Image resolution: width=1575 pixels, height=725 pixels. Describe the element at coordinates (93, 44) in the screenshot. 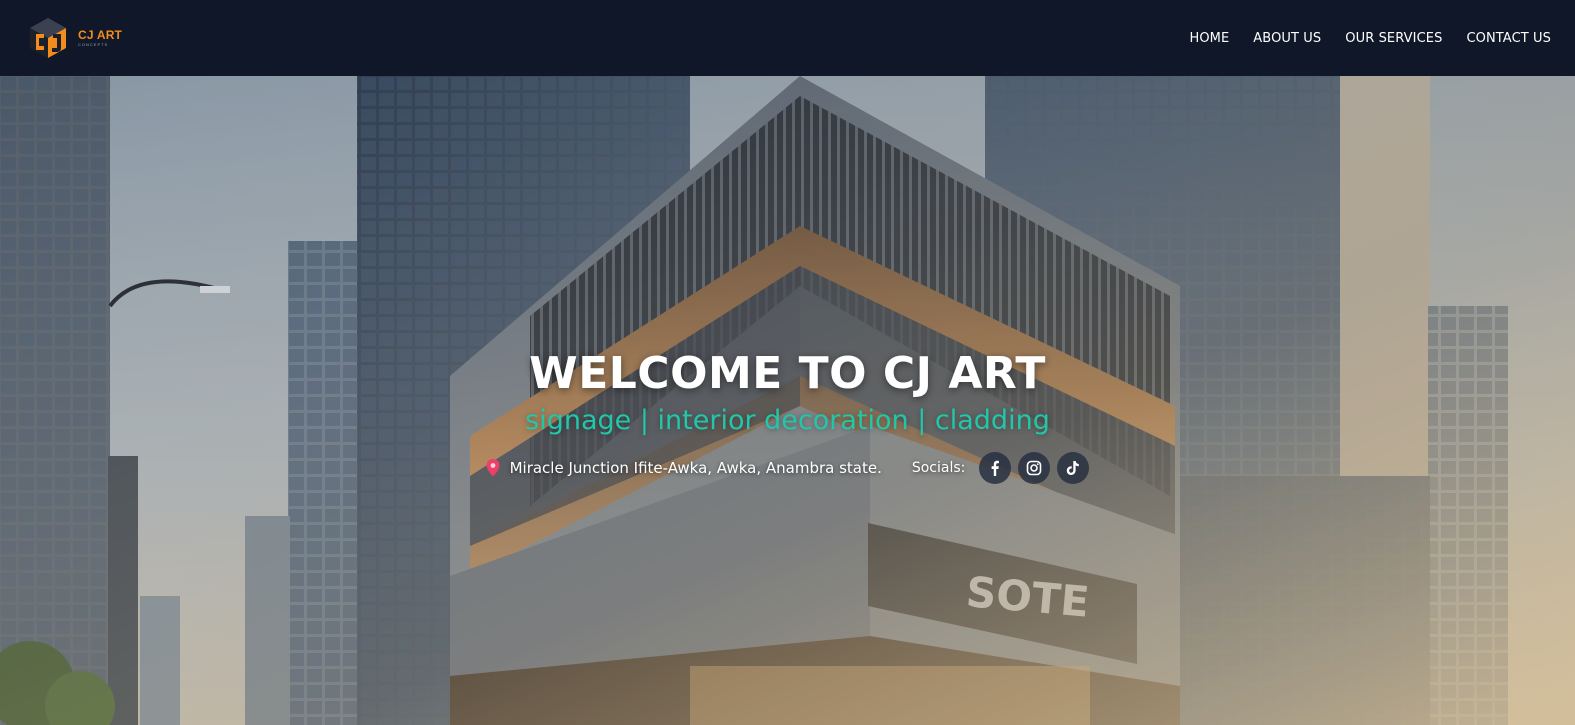

I see `brand-subtitle: CONCEPTS` at that location.